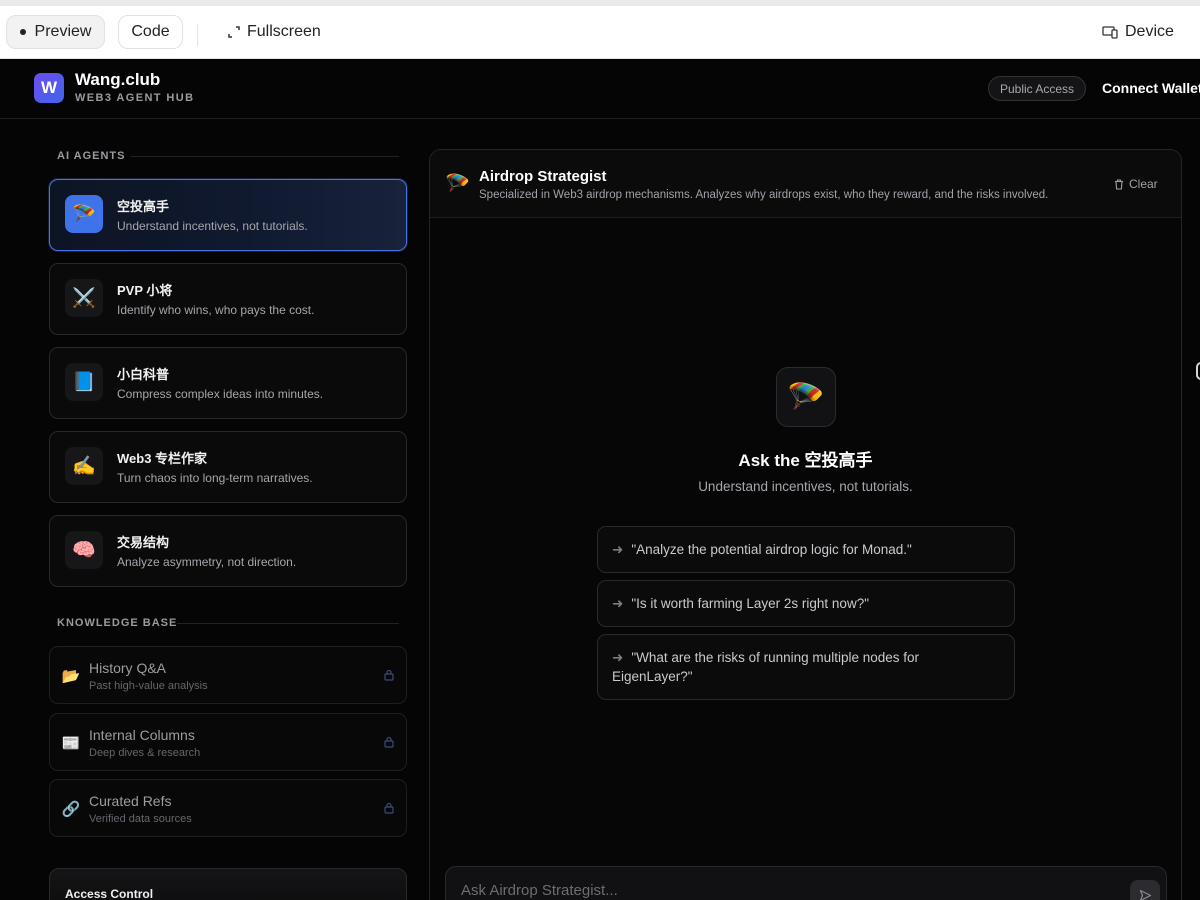 This screenshot has height=900, width=1200. Describe the element at coordinates (84, 298) in the screenshot. I see `crossed-swords-icon: ⚔️` at that location.